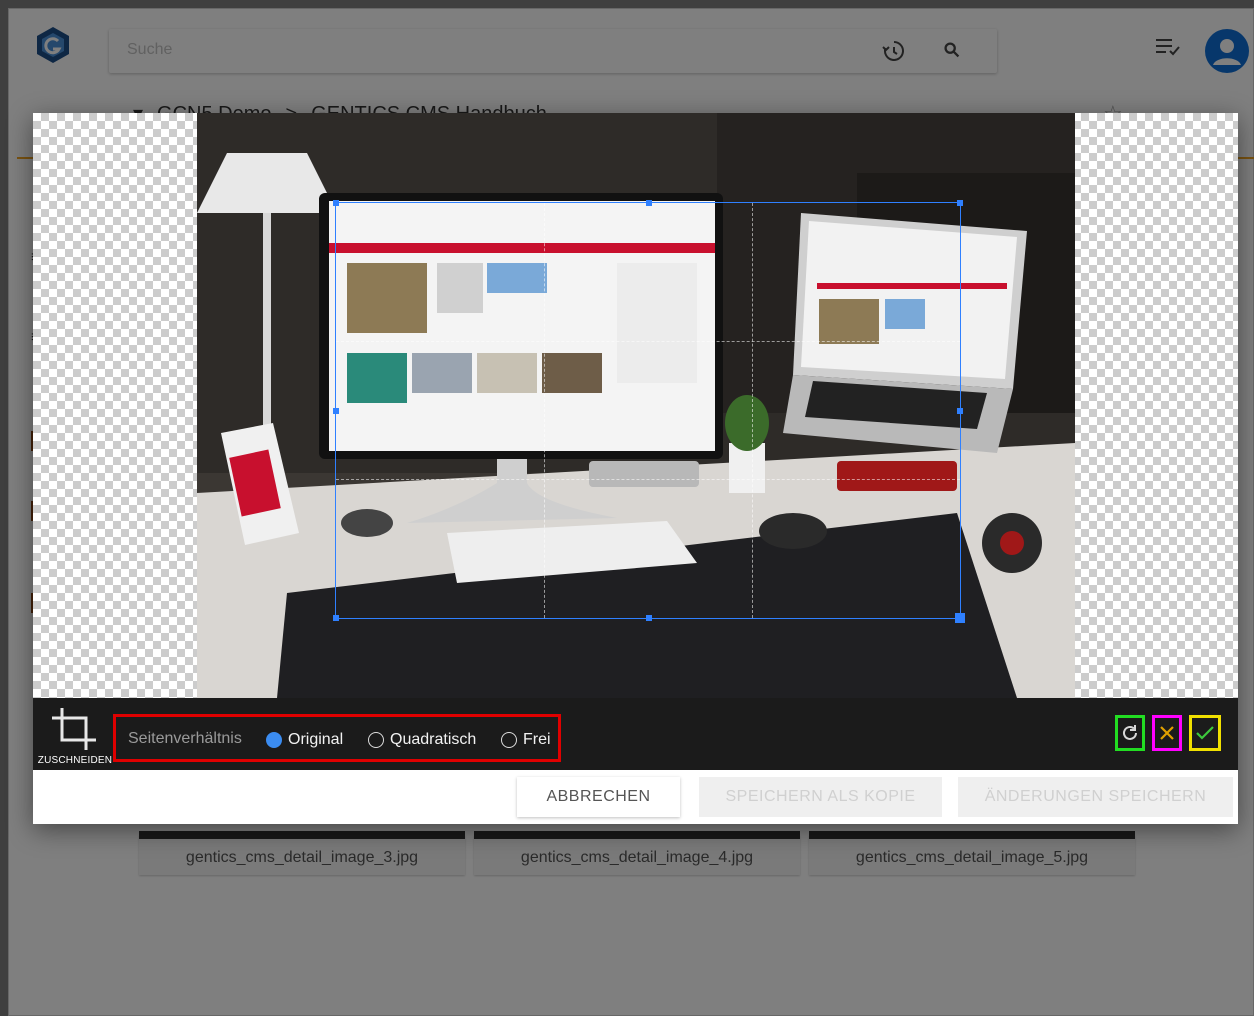 This screenshot has width=1254, height=1016. I want to click on refresh-icon, so click(1130, 732).